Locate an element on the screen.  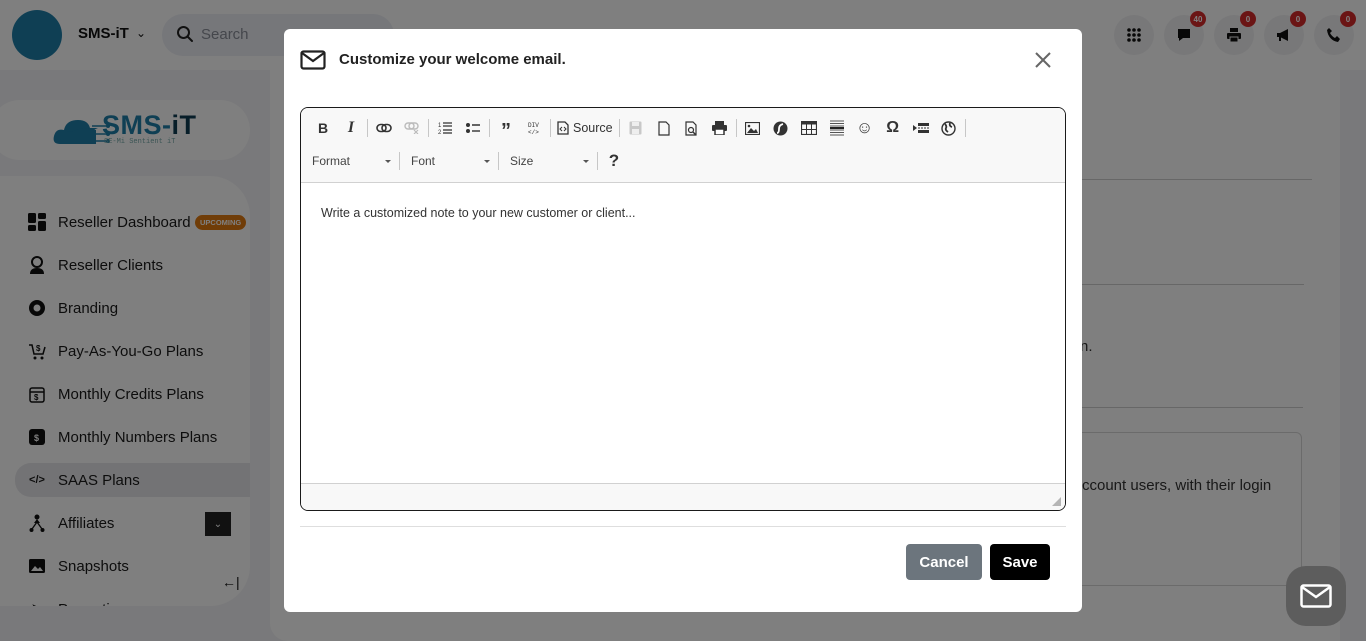
italic-button: I is located at coordinates (351, 128).